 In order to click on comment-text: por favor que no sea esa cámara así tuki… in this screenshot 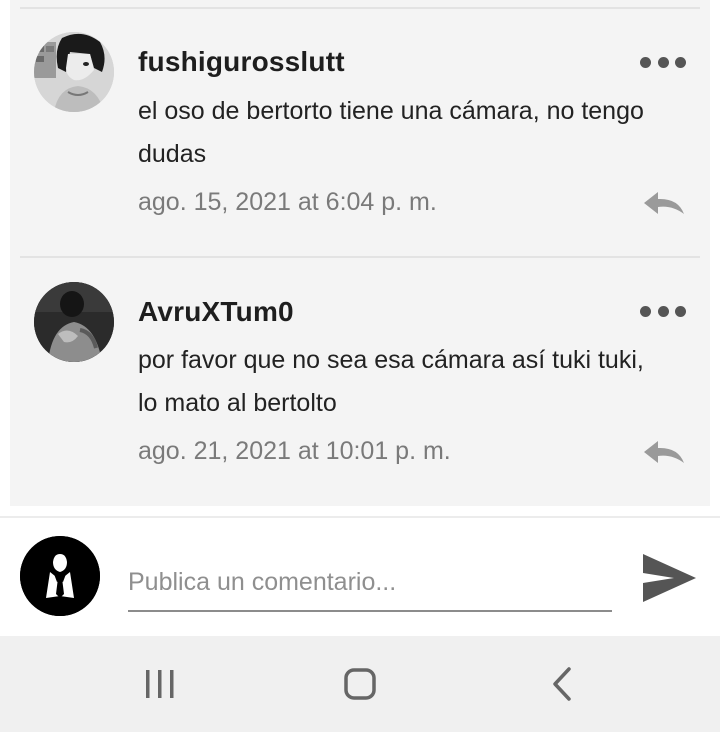, I will do `click(391, 381)`.